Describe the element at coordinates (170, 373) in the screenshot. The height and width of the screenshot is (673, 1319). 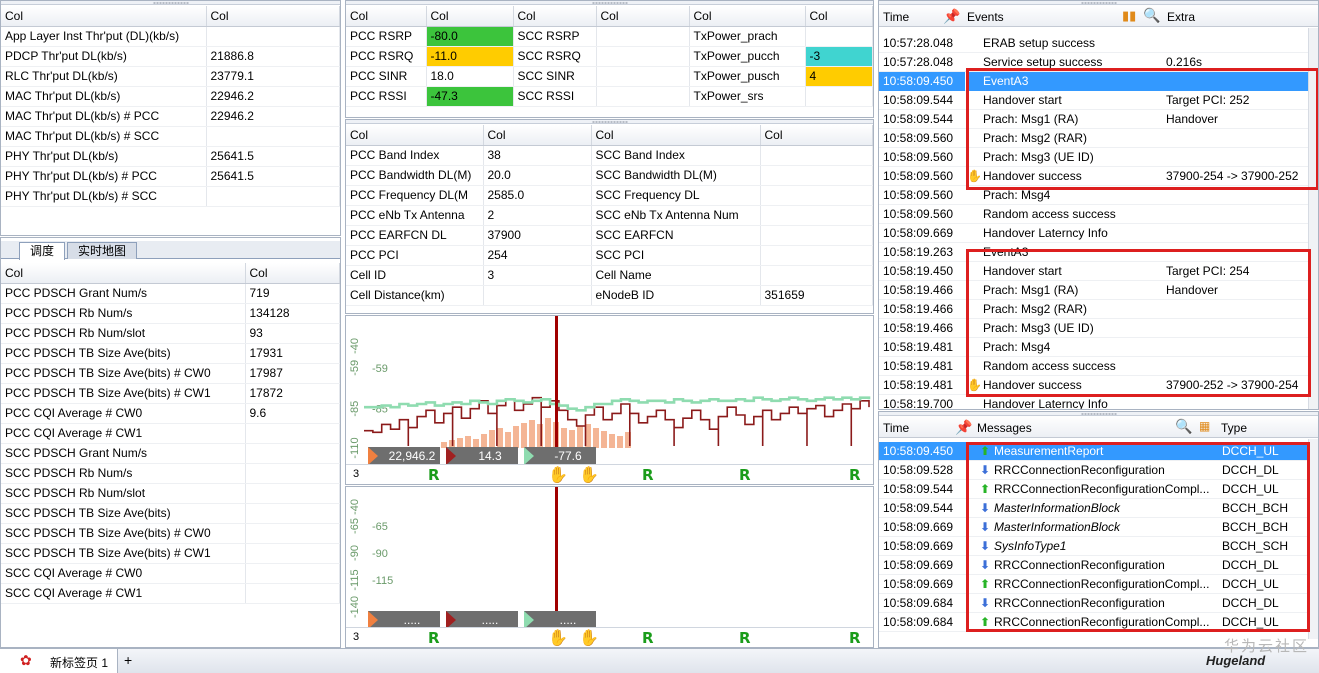
I see `table-row: PCC PDSCH TB Size Ave(bits) # CW0 17987` at that location.